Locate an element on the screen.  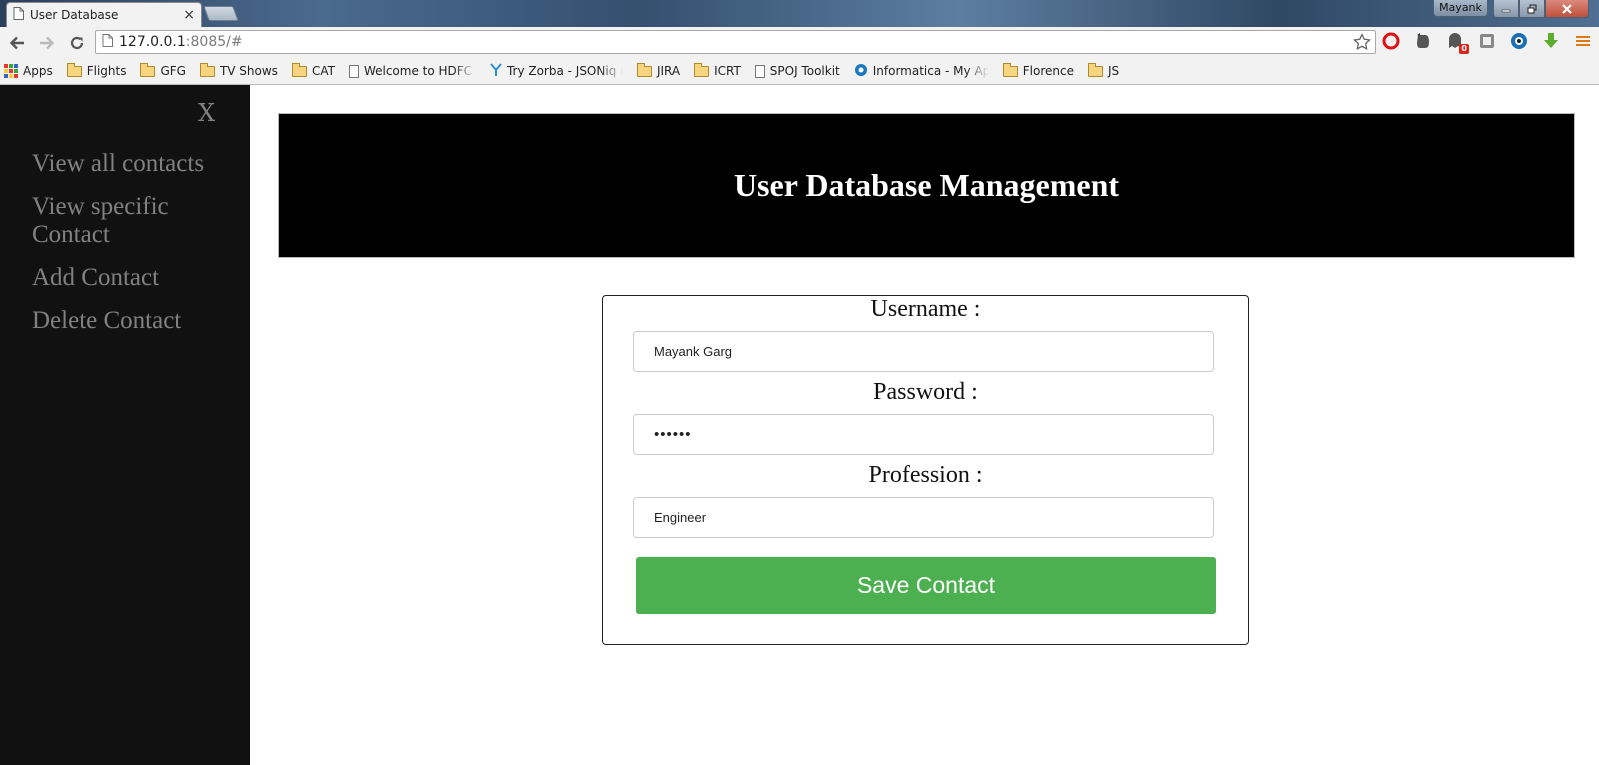
bookmark-label: Try Zorba - JSONiq & is located at coordinates (564, 71).